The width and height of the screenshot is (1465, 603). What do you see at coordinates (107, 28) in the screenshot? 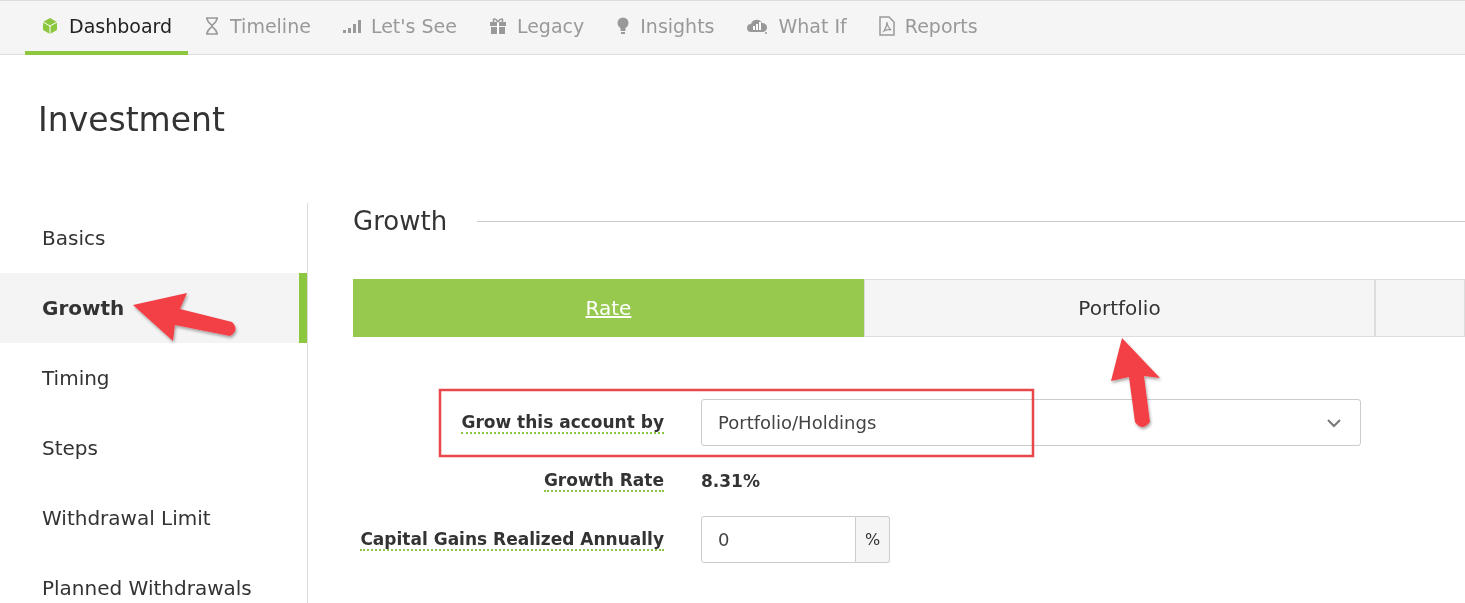
I see `nav-tab: Dashboard` at bounding box center [107, 28].